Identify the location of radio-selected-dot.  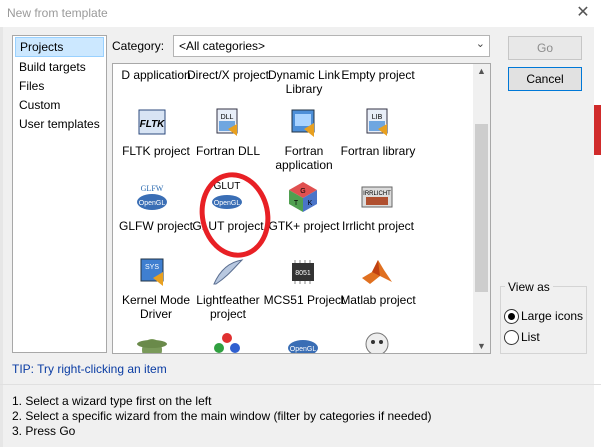
(511, 316).